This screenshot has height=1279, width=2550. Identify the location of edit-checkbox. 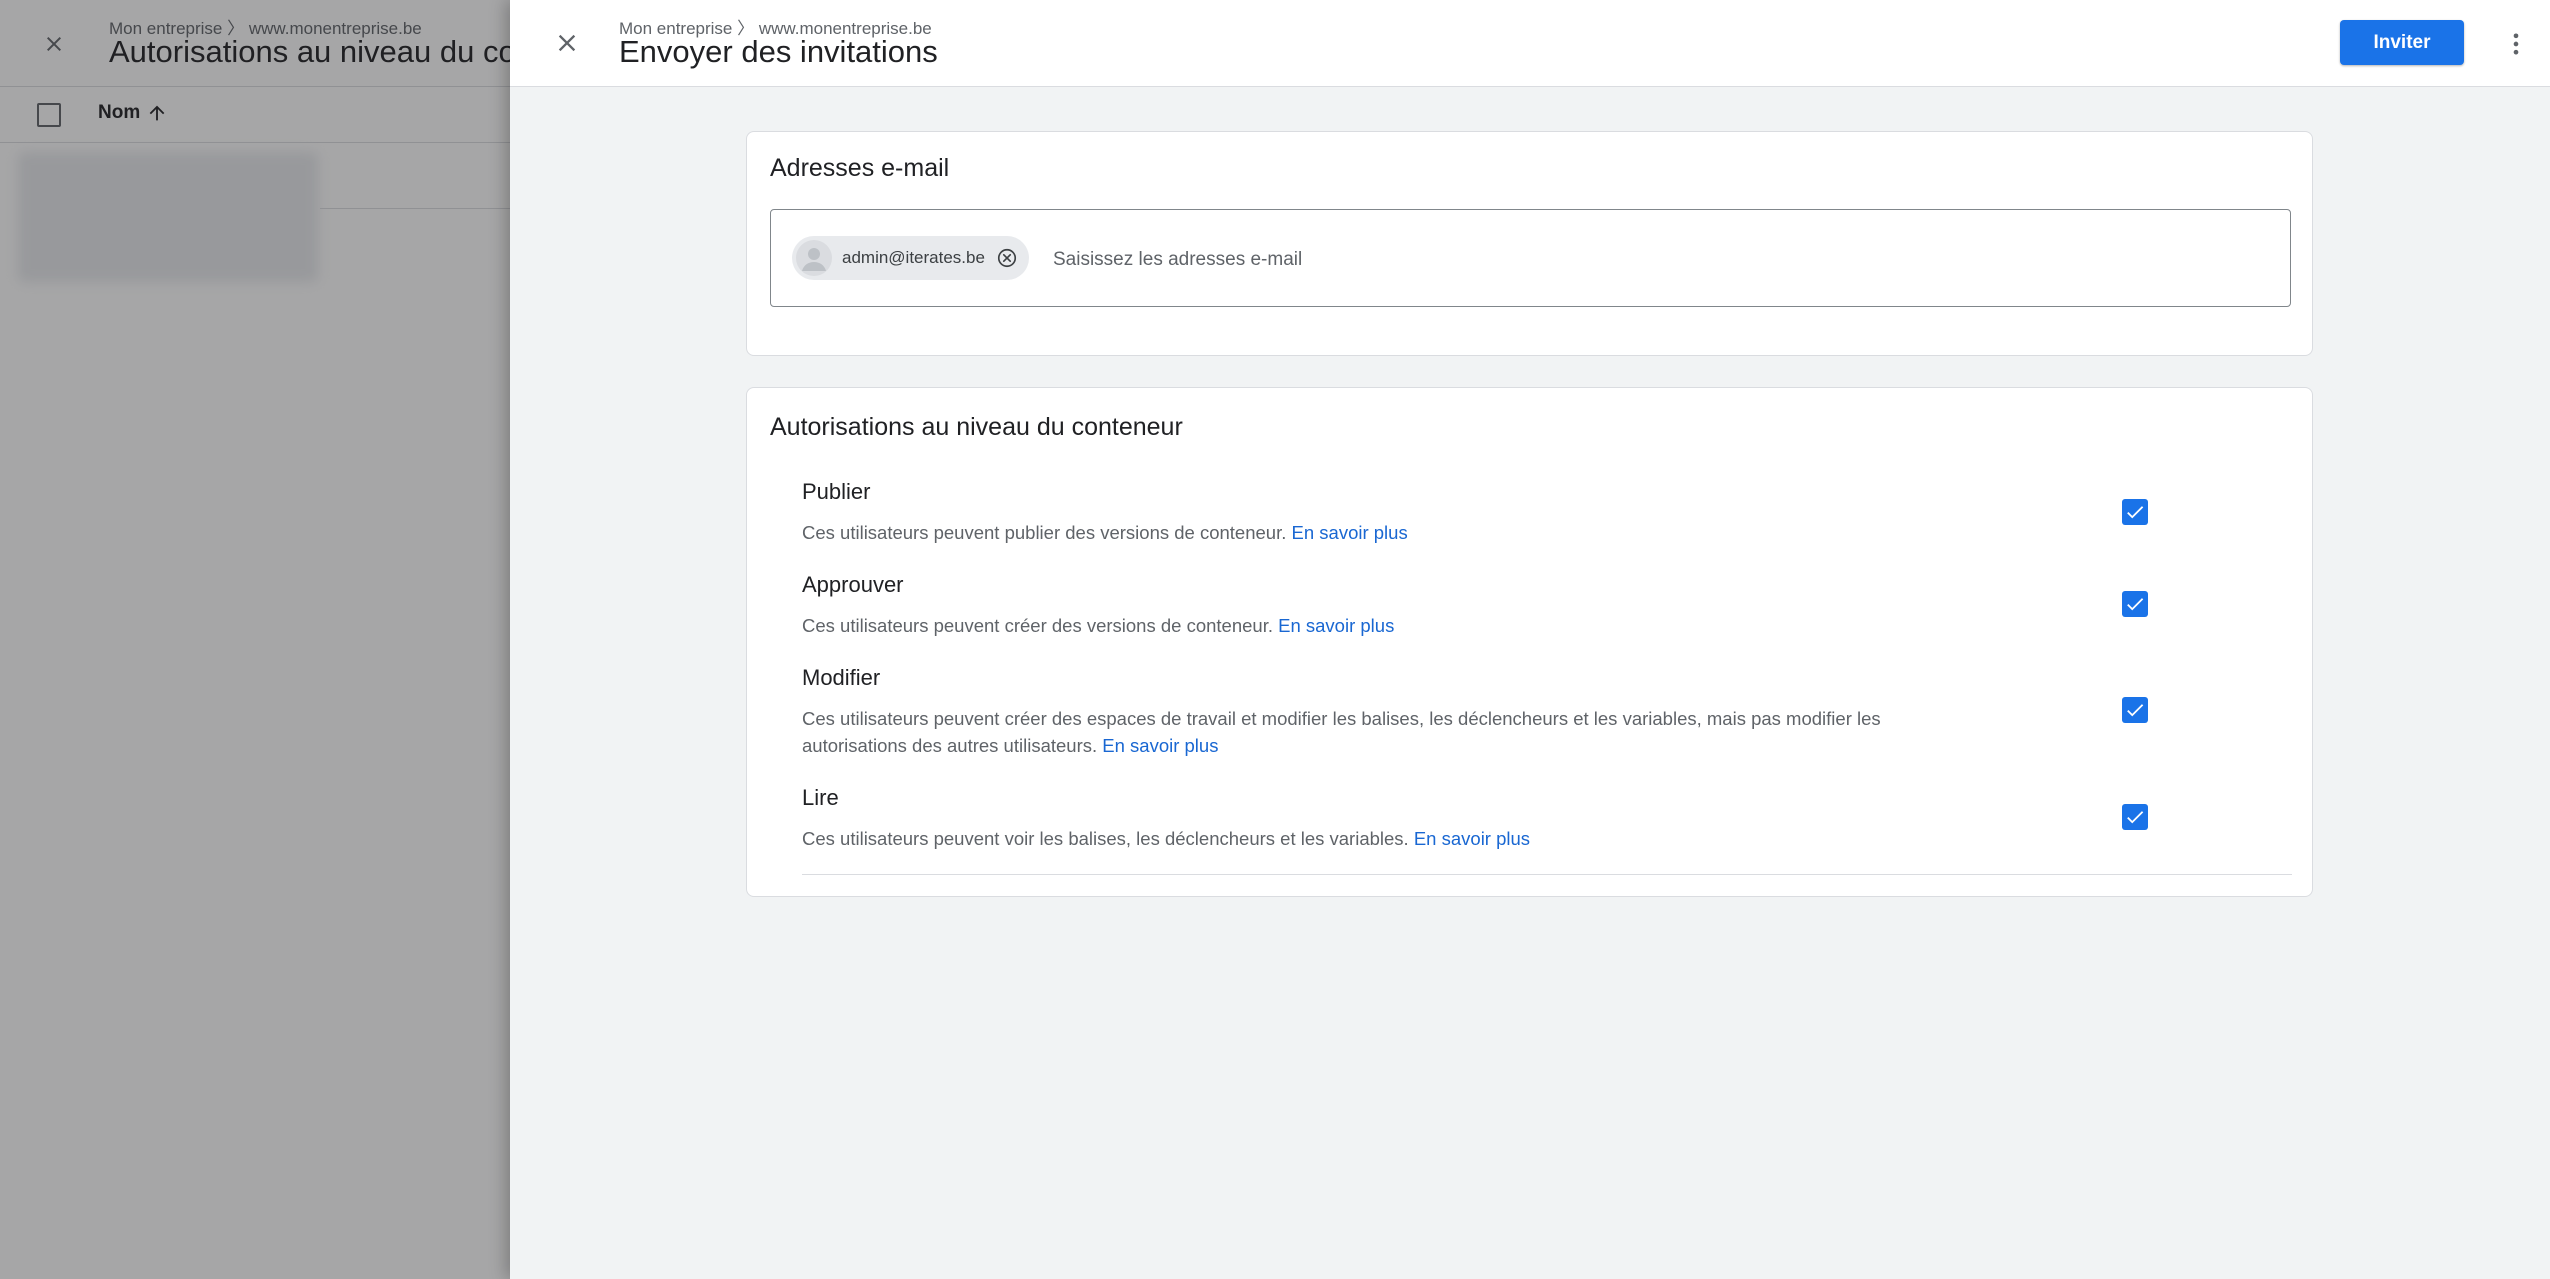
(2135, 710).